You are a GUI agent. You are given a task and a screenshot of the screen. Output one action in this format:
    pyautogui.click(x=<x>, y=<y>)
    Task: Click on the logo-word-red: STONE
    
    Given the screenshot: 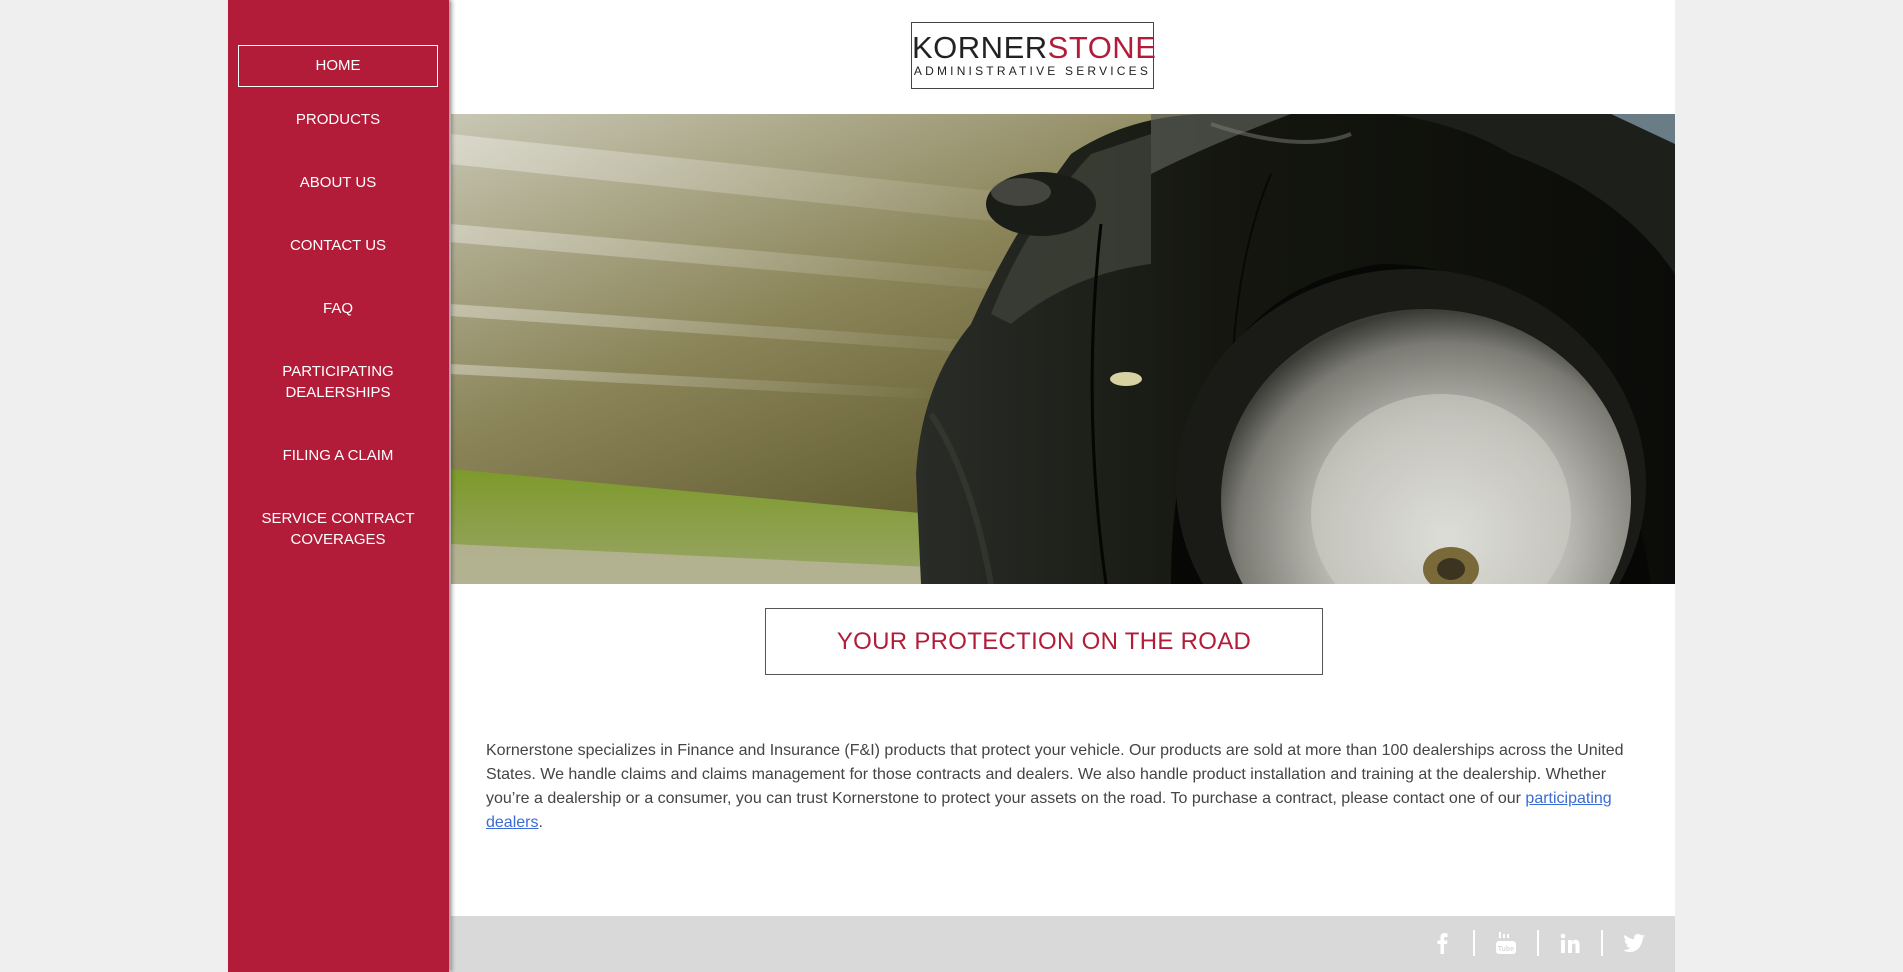 What is the action you would take?
    pyautogui.click(x=1102, y=47)
    